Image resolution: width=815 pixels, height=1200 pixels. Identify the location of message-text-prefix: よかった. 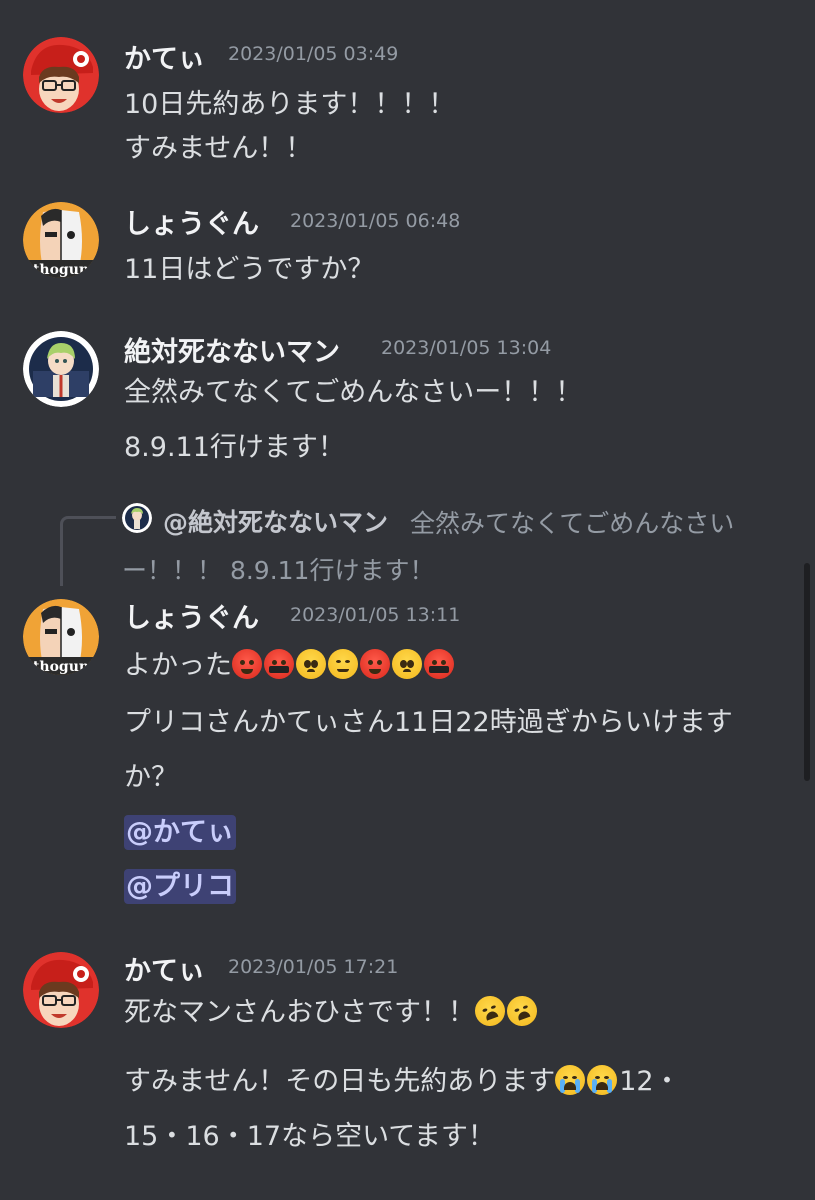
(178, 665).